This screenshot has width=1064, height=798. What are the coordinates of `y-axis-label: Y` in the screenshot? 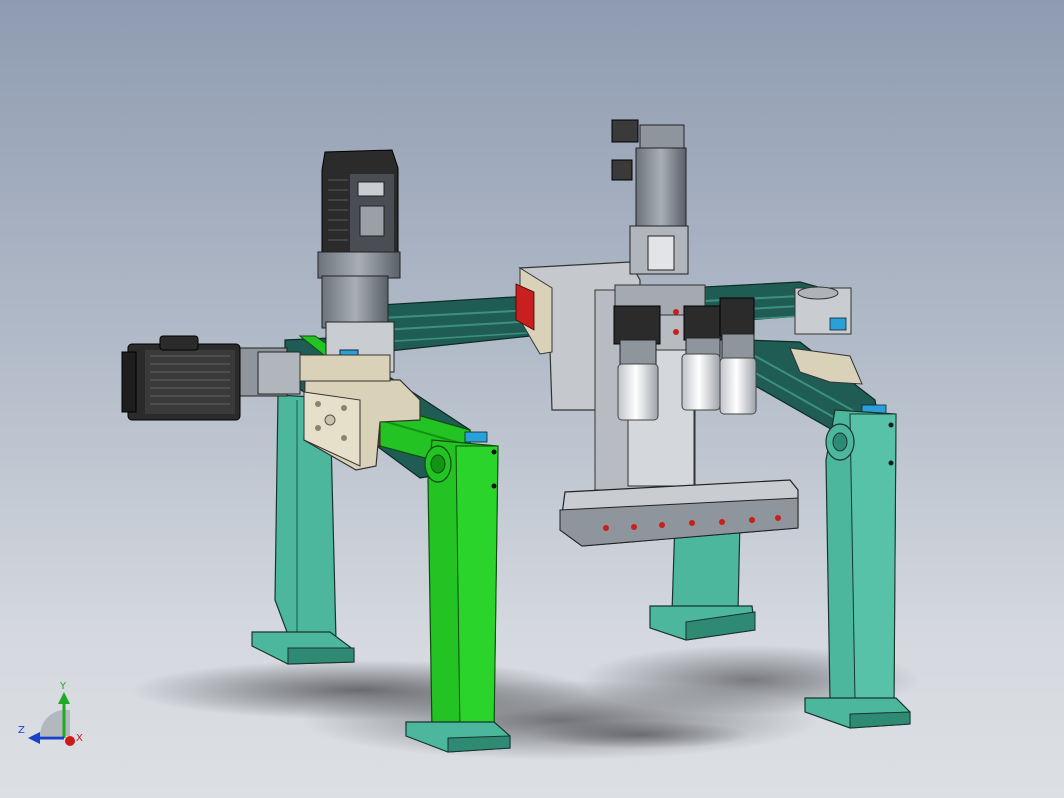 It's located at (63, 686).